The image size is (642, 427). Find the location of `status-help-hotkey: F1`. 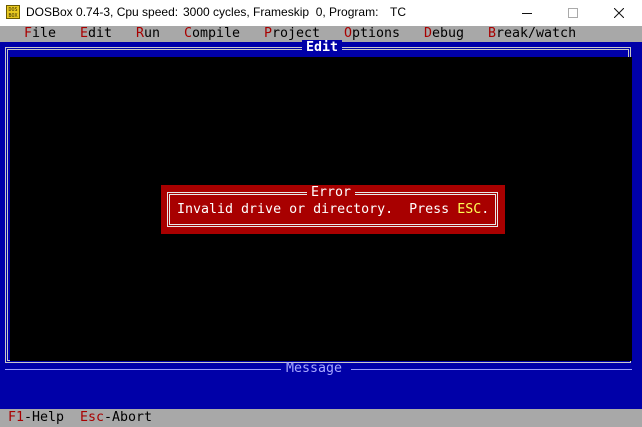

status-help-hotkey: F1 is located at coordinates (16, 417).